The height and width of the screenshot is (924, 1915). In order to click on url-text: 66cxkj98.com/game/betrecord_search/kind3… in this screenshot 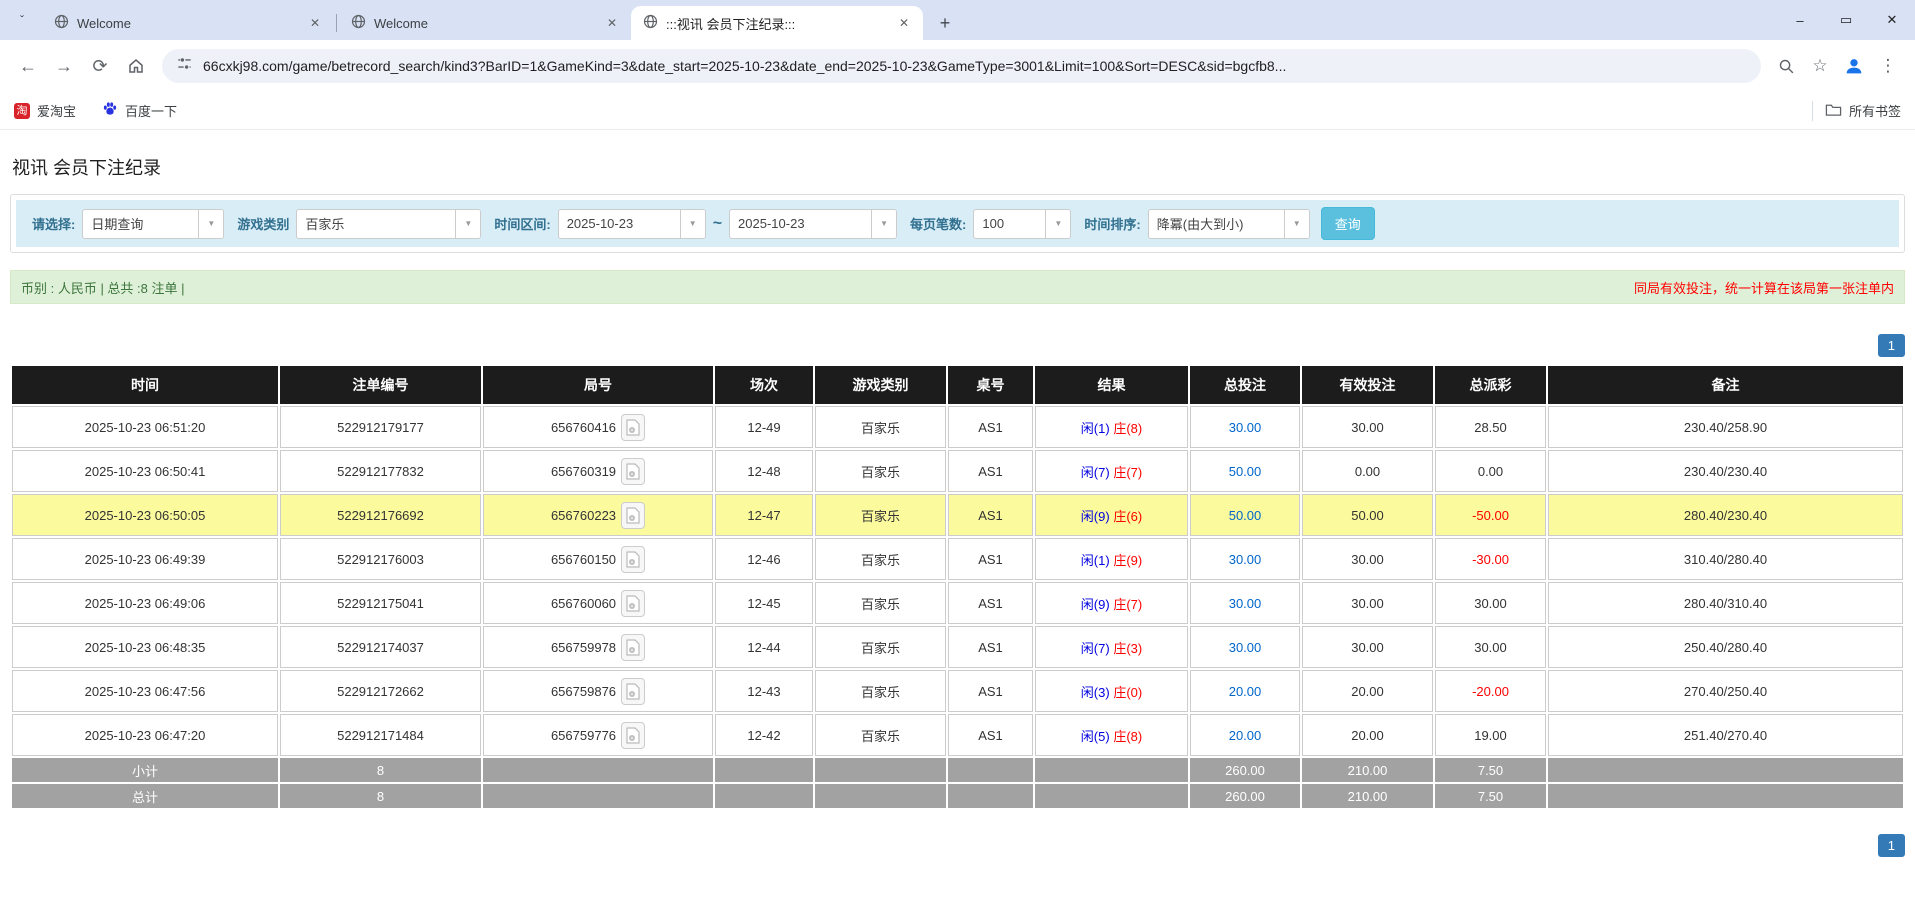, I will do `click(744, 66)`.